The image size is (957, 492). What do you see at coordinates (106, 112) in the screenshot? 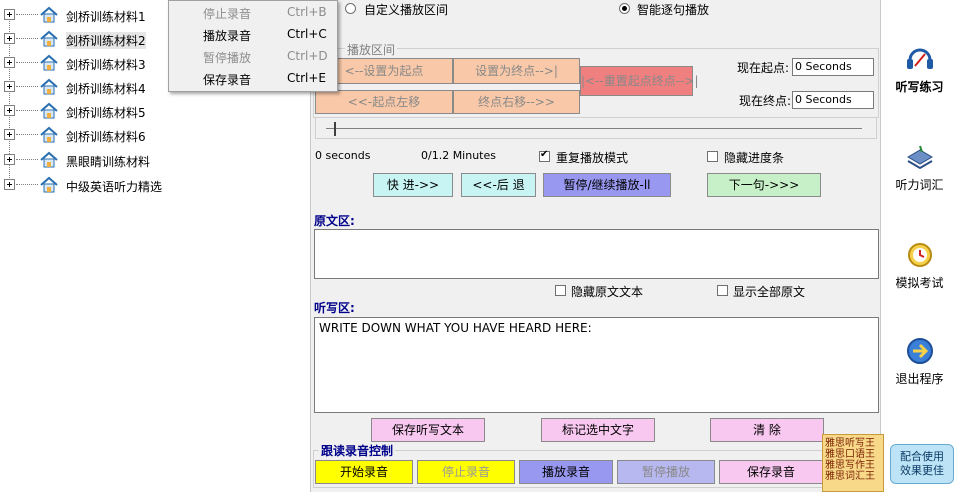
I see `tree-item-label: 剑桥训练材料5` at bounding box center [106, 112].